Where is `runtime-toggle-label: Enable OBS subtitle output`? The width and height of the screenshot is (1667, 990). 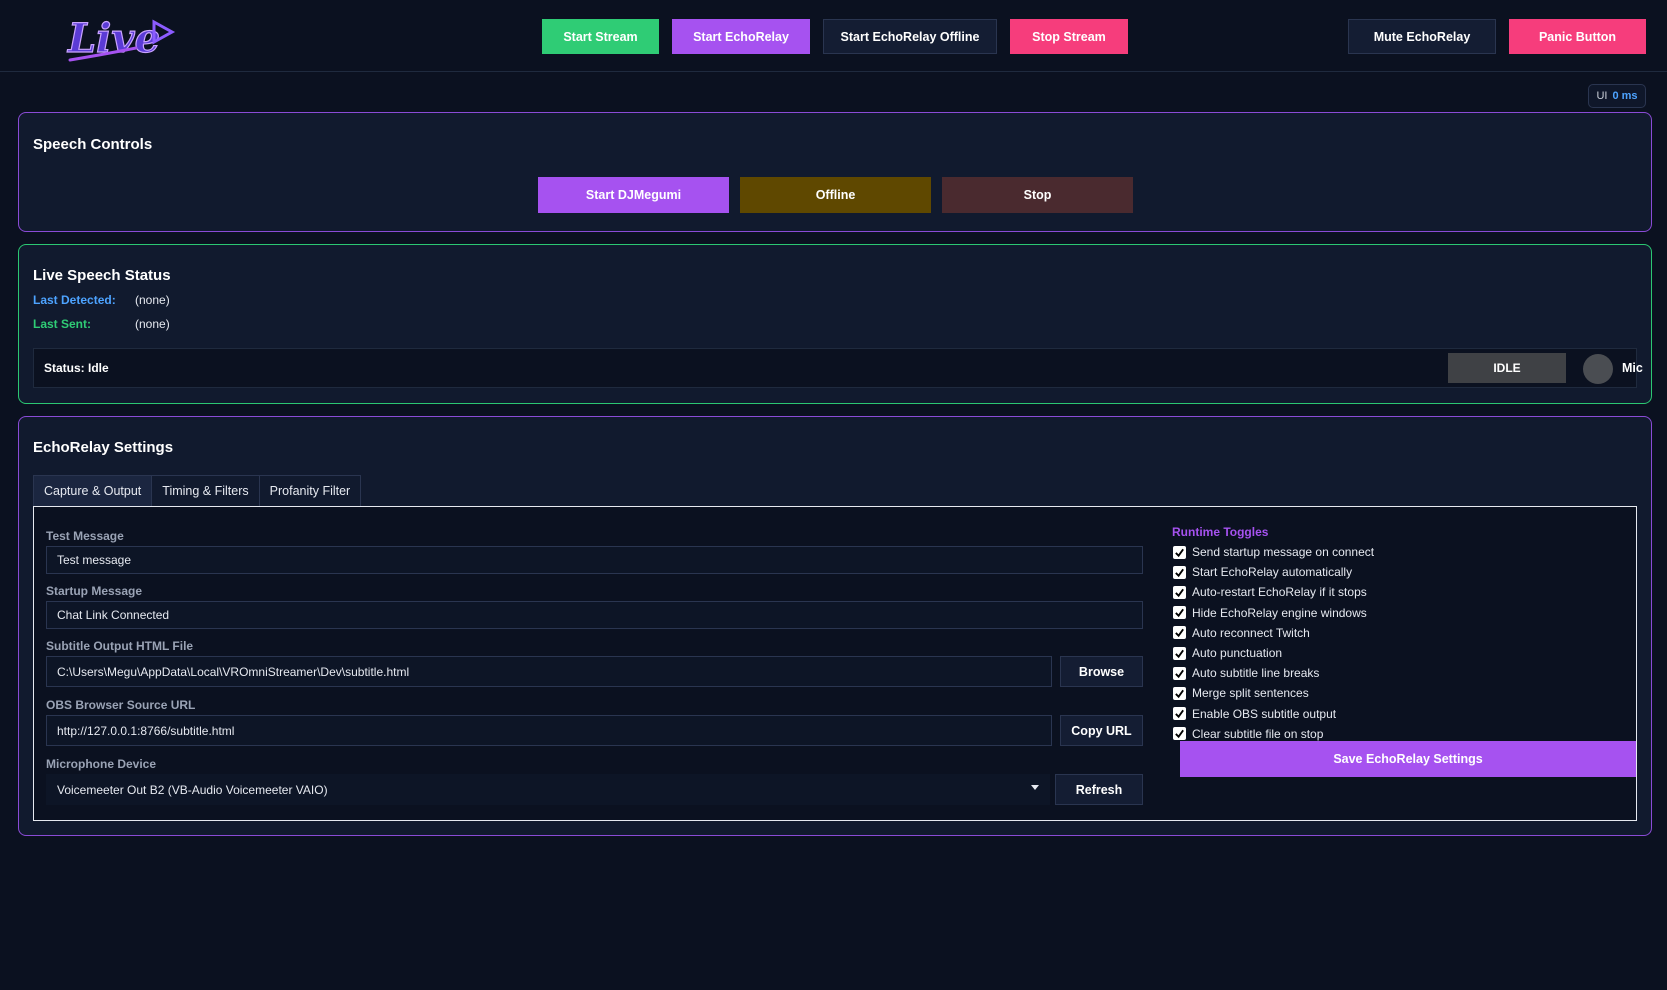 runtime-toggle-label: Enable OBS subtitle output is located at coordinates (1264, 713).